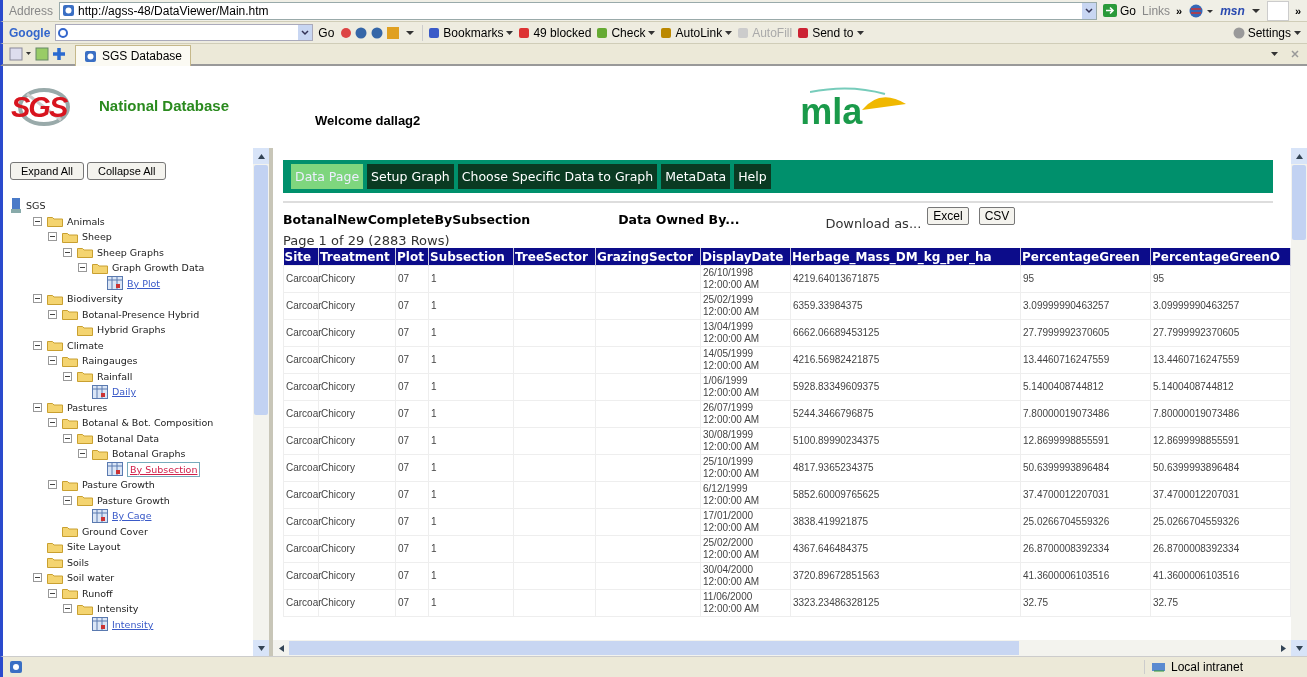 The image size is (1307, 677). I want to click on column-header: PercentageGreen, so click(1085, 257).